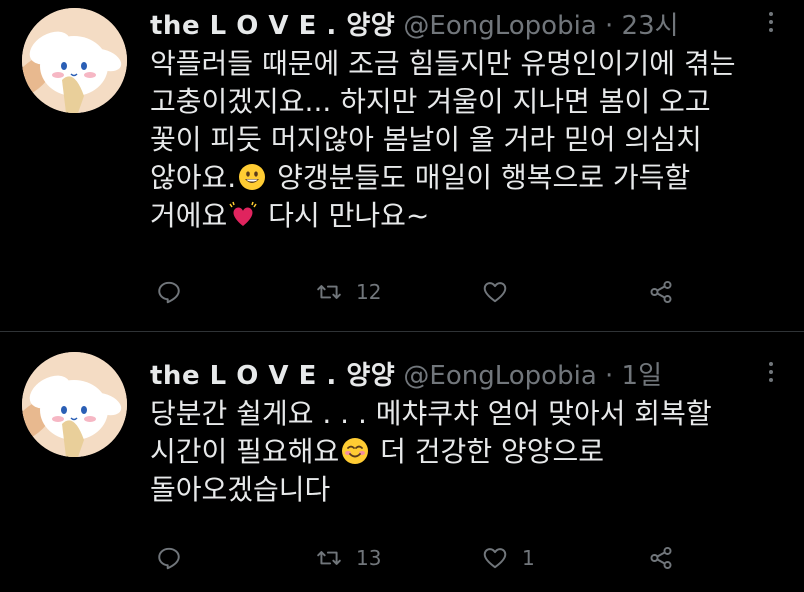 This screenshot has height=592, width=804. I want to click on tweet-text-line-with-emoji: 않아요. 양갱분들도 매일이 행복으로 가득할, so click(470, 178).